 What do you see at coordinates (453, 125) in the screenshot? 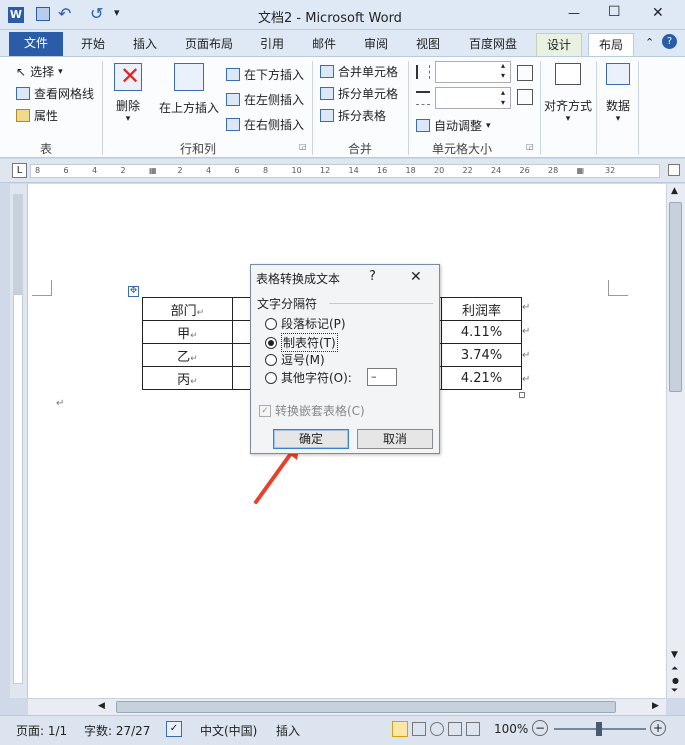
I see `autofit-button: 自动调整 ▾` at bounding box center [453, 125].